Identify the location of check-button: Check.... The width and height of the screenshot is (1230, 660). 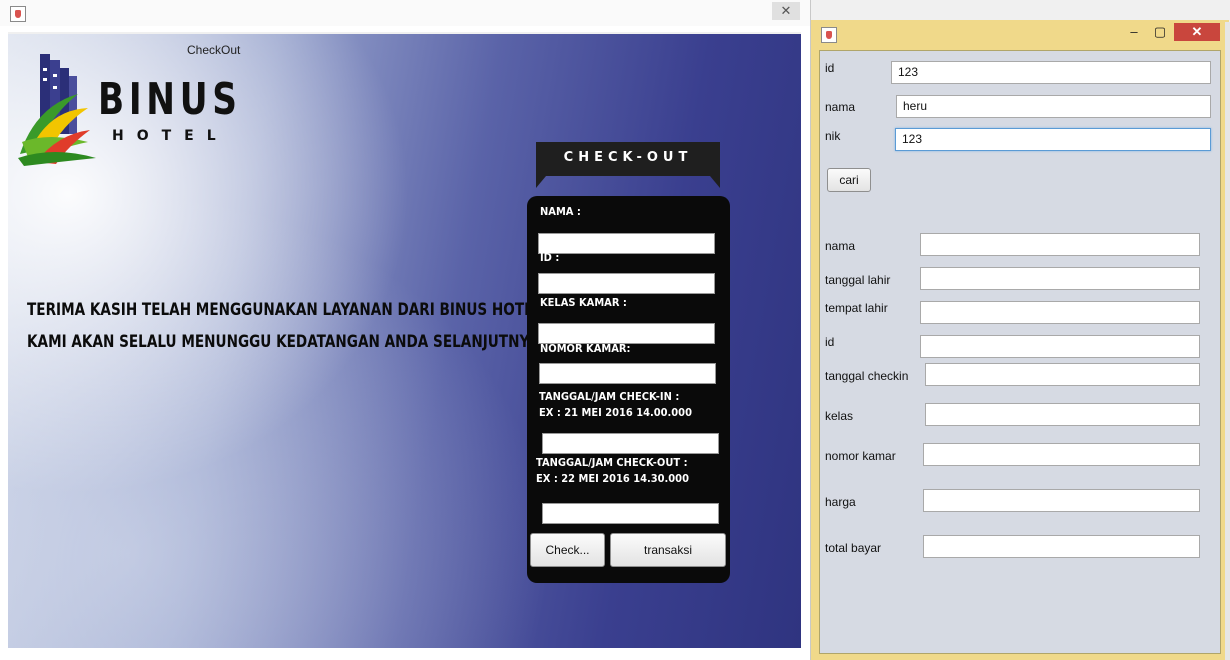
(567, 550).